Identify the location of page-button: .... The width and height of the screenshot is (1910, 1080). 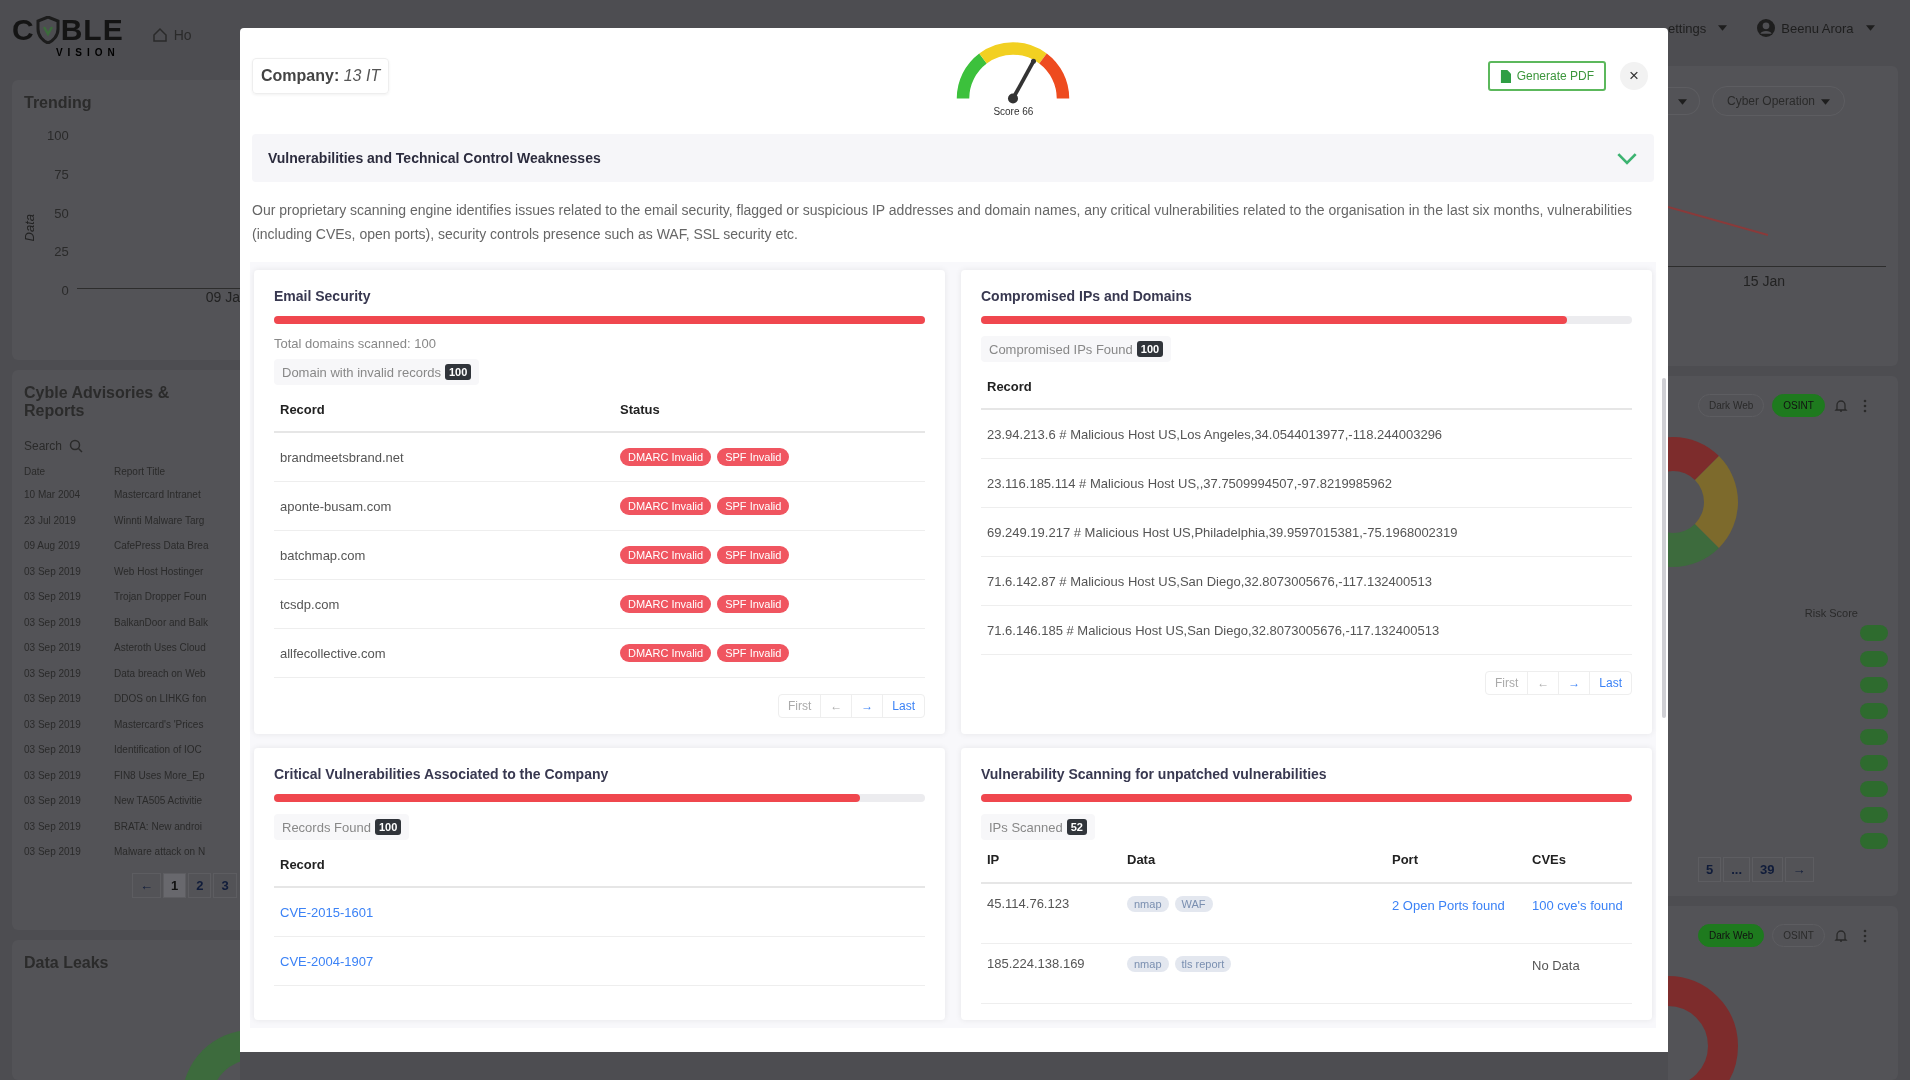
(1737, 869).